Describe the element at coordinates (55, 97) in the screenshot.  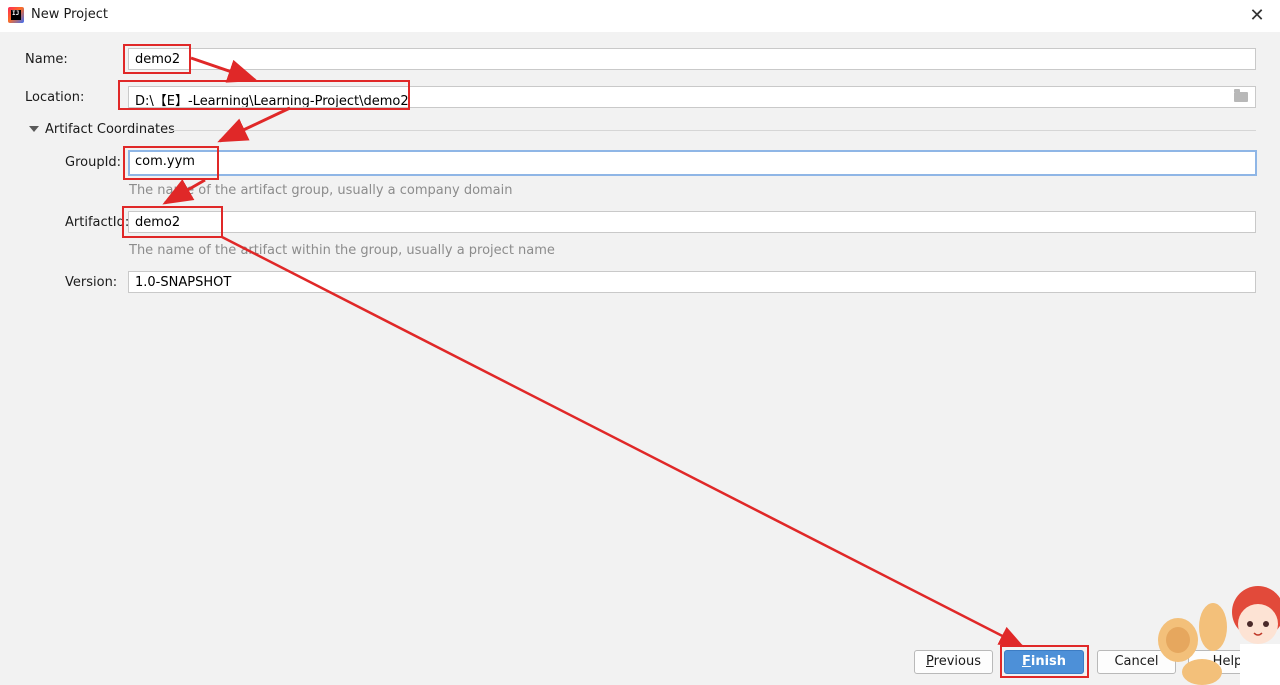
I see `location-label: Location:` at that location.